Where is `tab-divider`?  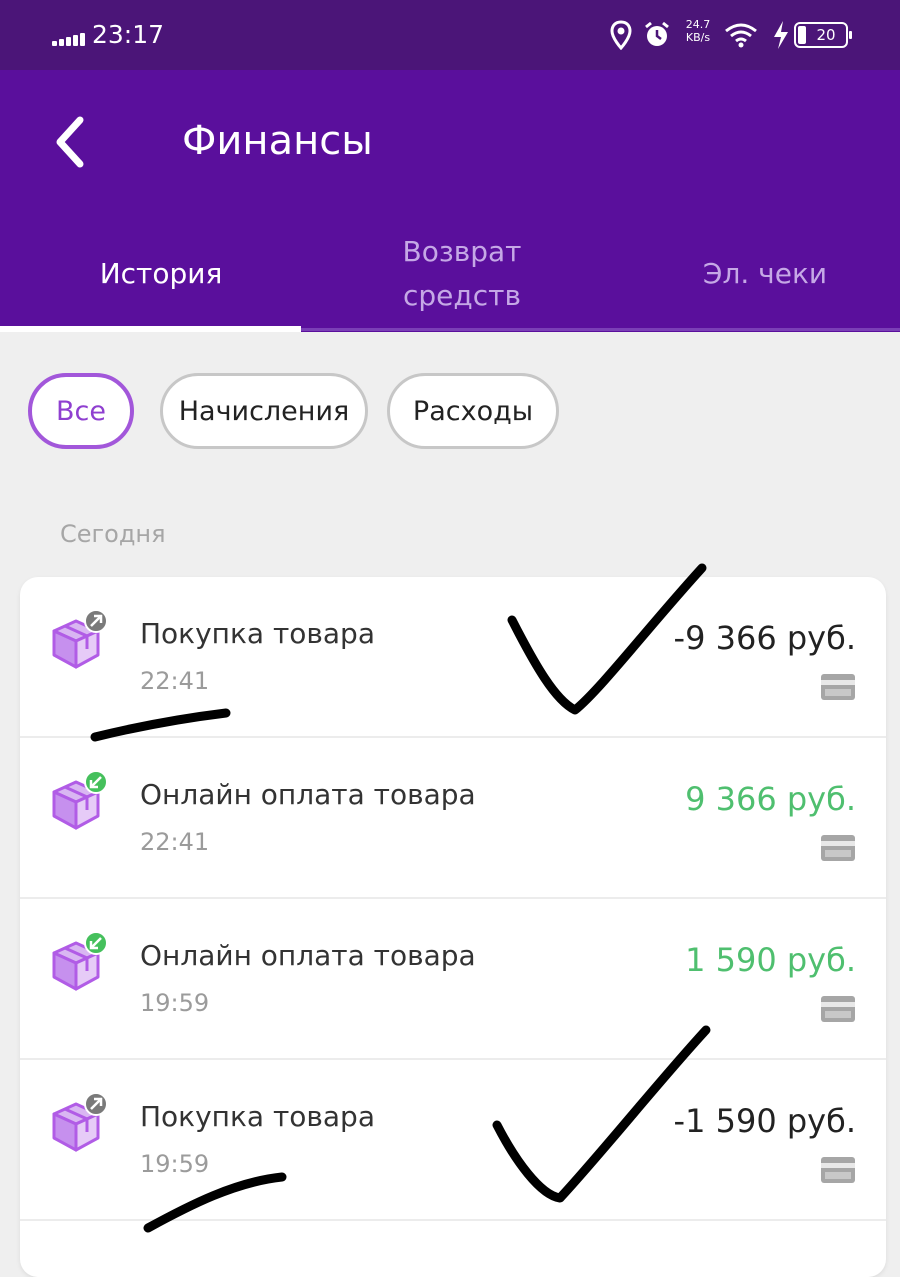
tab-divider is located at coordinates (600, 329).